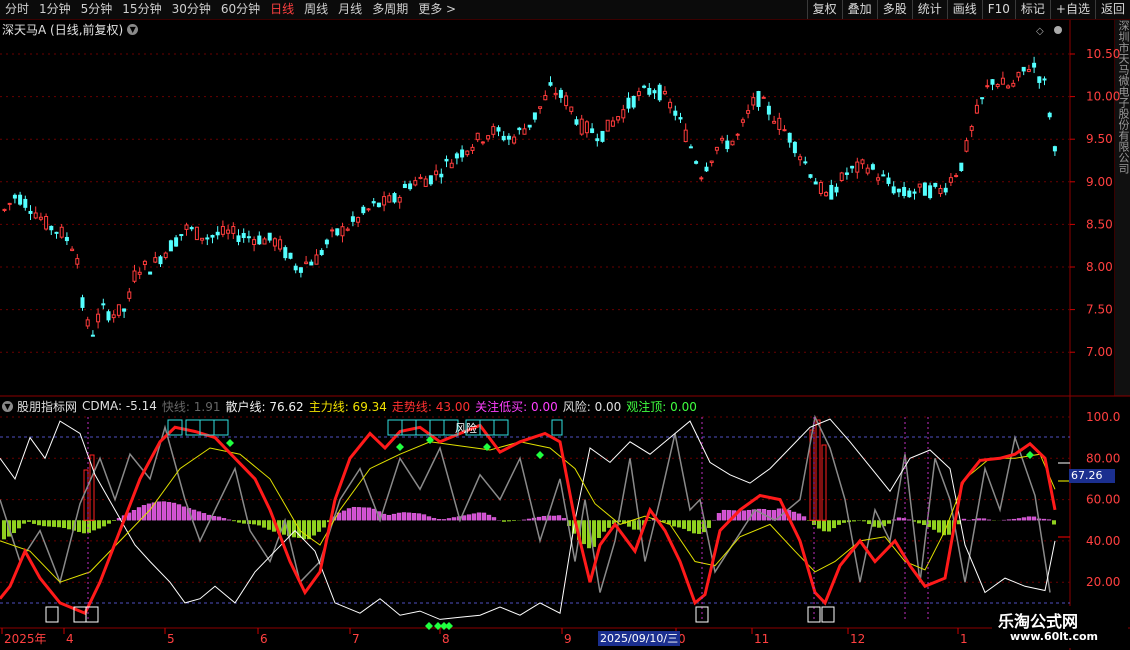 This screenshot has width=1130, height=650. I want to click on indicator-low-buy: 关注低买: 0.00, so click(516, 406).